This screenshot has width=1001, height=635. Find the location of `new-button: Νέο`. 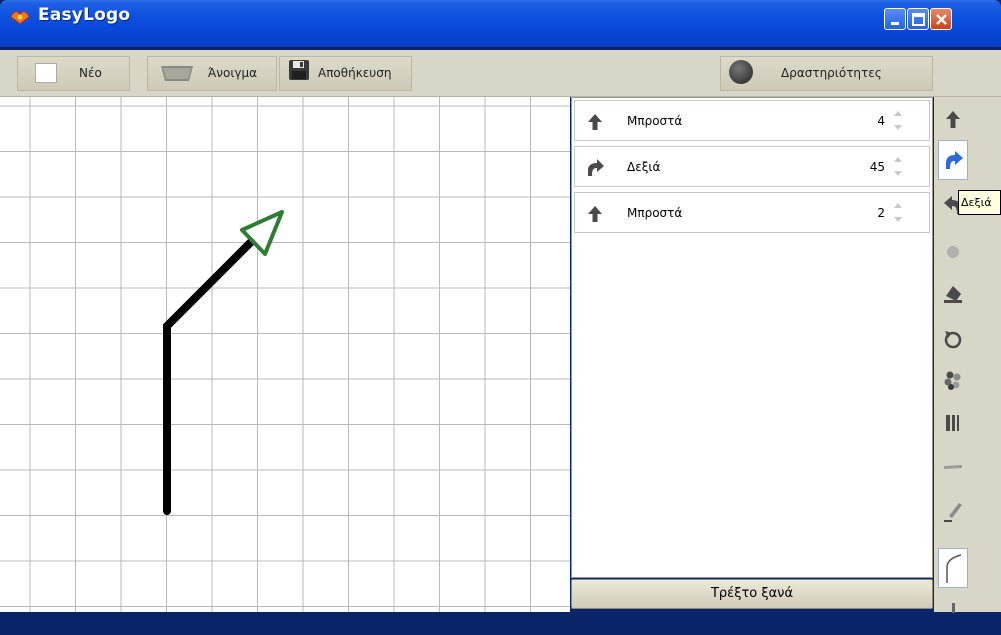

new-button: Νέο is located at coordinates (73, 73).